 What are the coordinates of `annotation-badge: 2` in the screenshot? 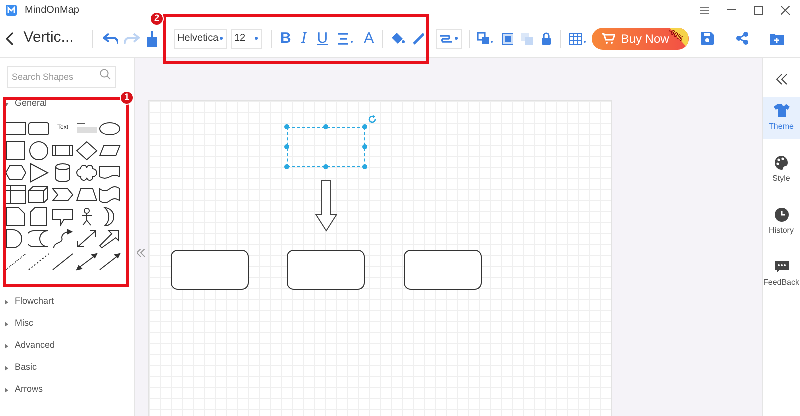 It's located at (157, 19).